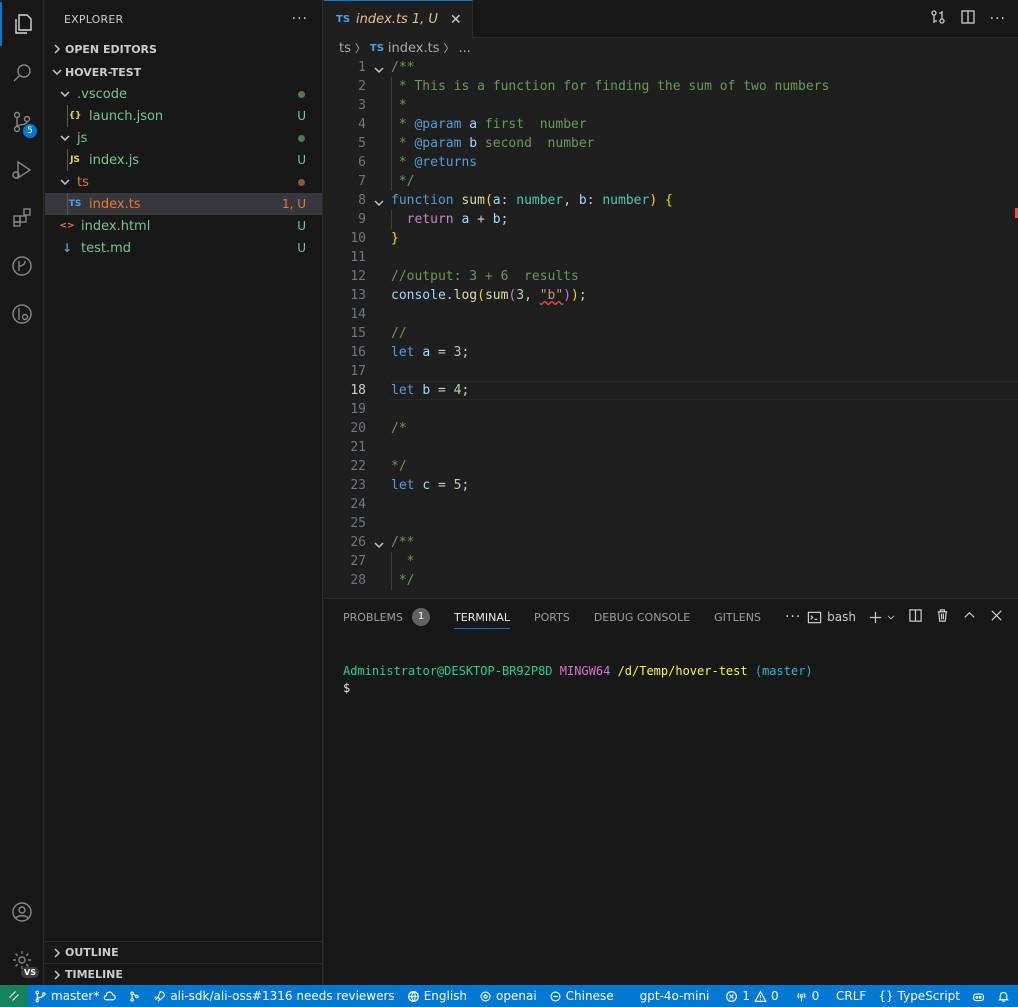  What do you see at coordinates (293, 204) in the screenshot?
I see `git-status: 1, U` at bounding box center [293, 204].